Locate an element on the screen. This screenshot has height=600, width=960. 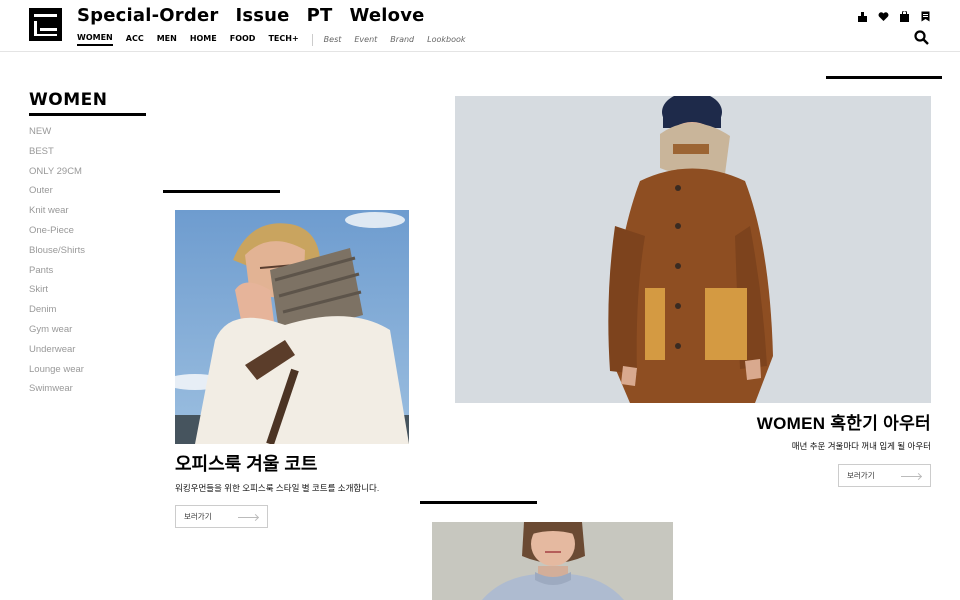
nav-pt: PT is located at coordinates (320, 15).